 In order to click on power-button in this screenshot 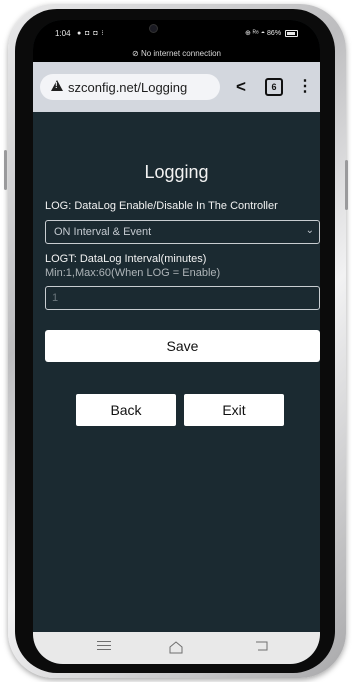, I will do `click(346, 185)`.